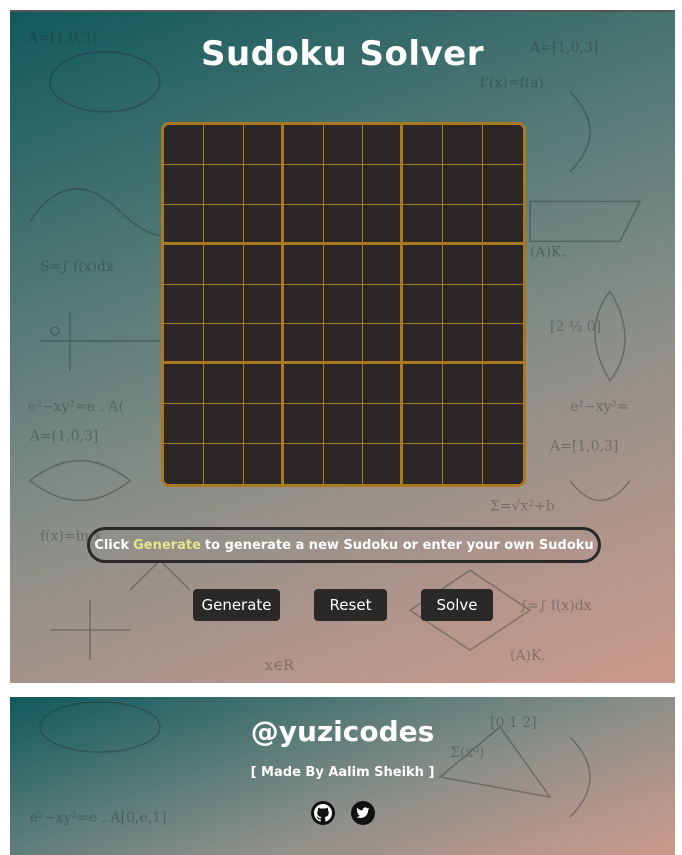 The width and height of the screenshot is (682, 855). I want to click on reset-button: Reset, so click(350, 605).